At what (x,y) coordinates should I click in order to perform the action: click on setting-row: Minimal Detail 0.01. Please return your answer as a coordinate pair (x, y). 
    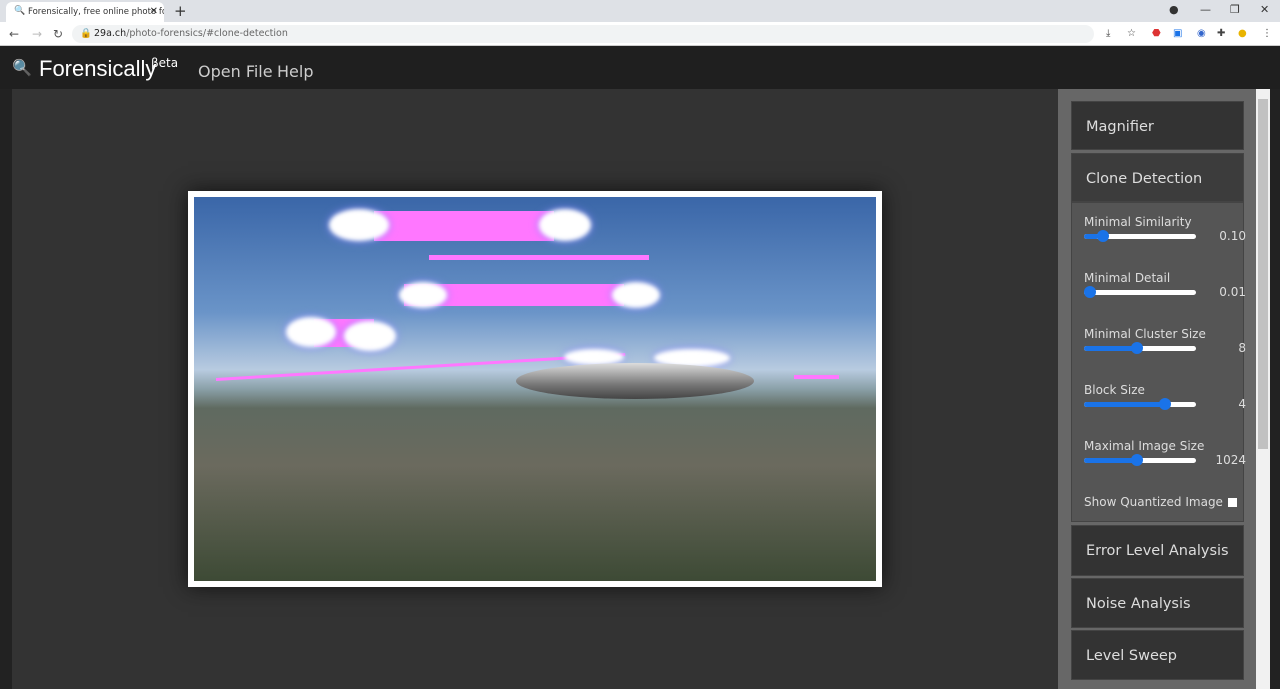
    Looking at the image, I should click on (1165, 285).